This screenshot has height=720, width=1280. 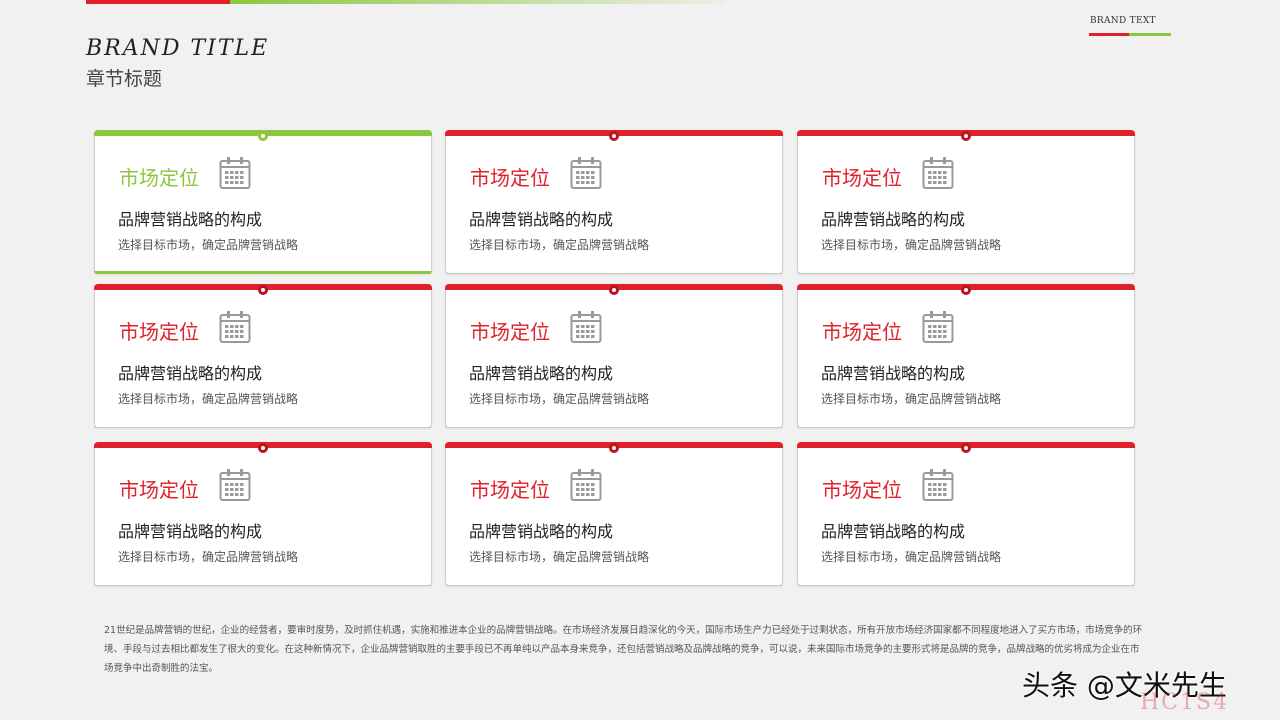 What do you see at coordinates (178, 48) in the screenshot?
I see `brand-title: BRAND TITLE` at bounding box center [178, 48].